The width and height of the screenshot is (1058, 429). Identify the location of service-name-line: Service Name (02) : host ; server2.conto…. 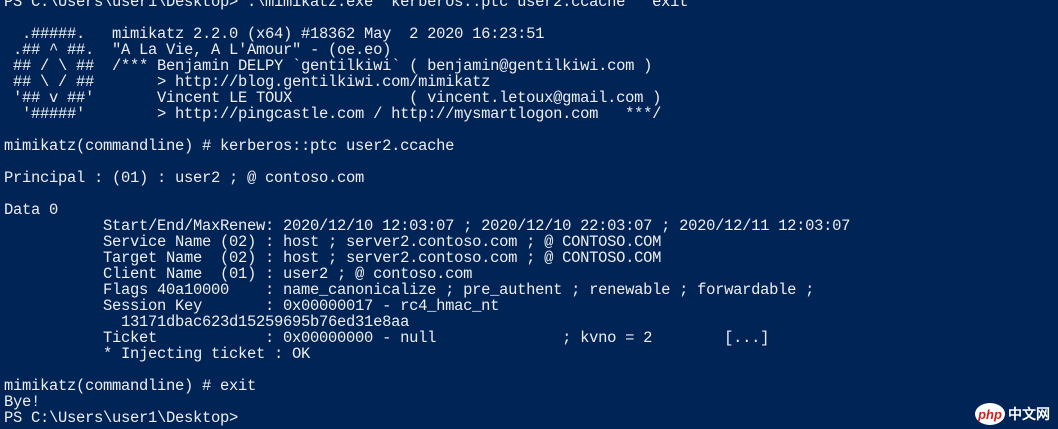
(333, 242).